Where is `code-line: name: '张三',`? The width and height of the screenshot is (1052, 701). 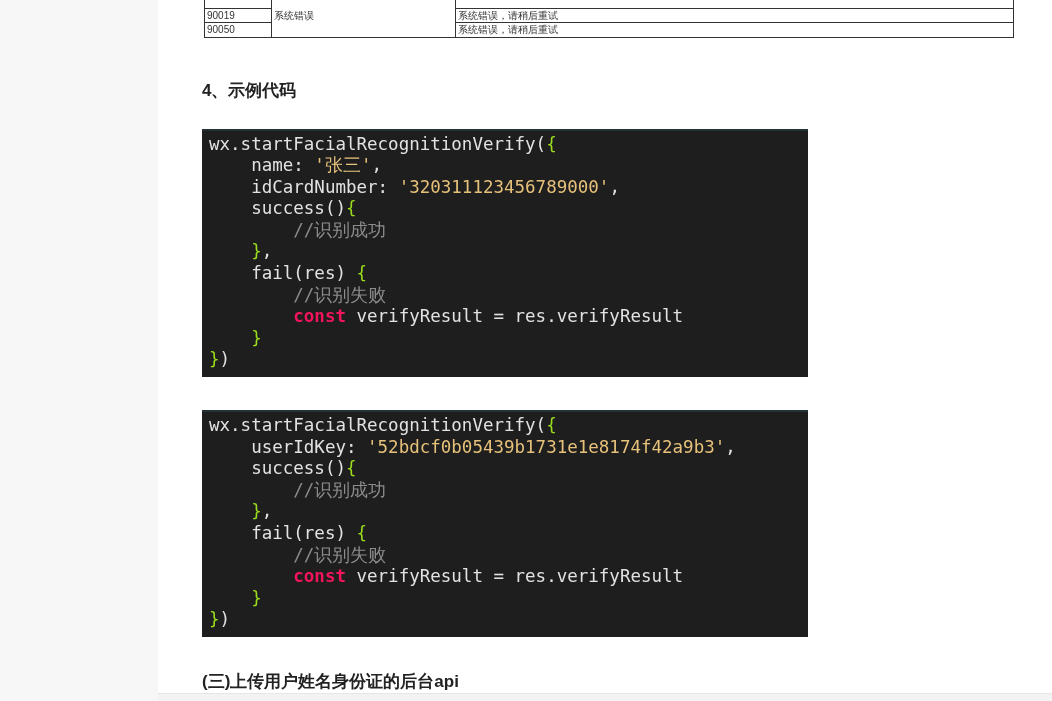 code-line: name: '张三', is located at coordinates (316, 166).